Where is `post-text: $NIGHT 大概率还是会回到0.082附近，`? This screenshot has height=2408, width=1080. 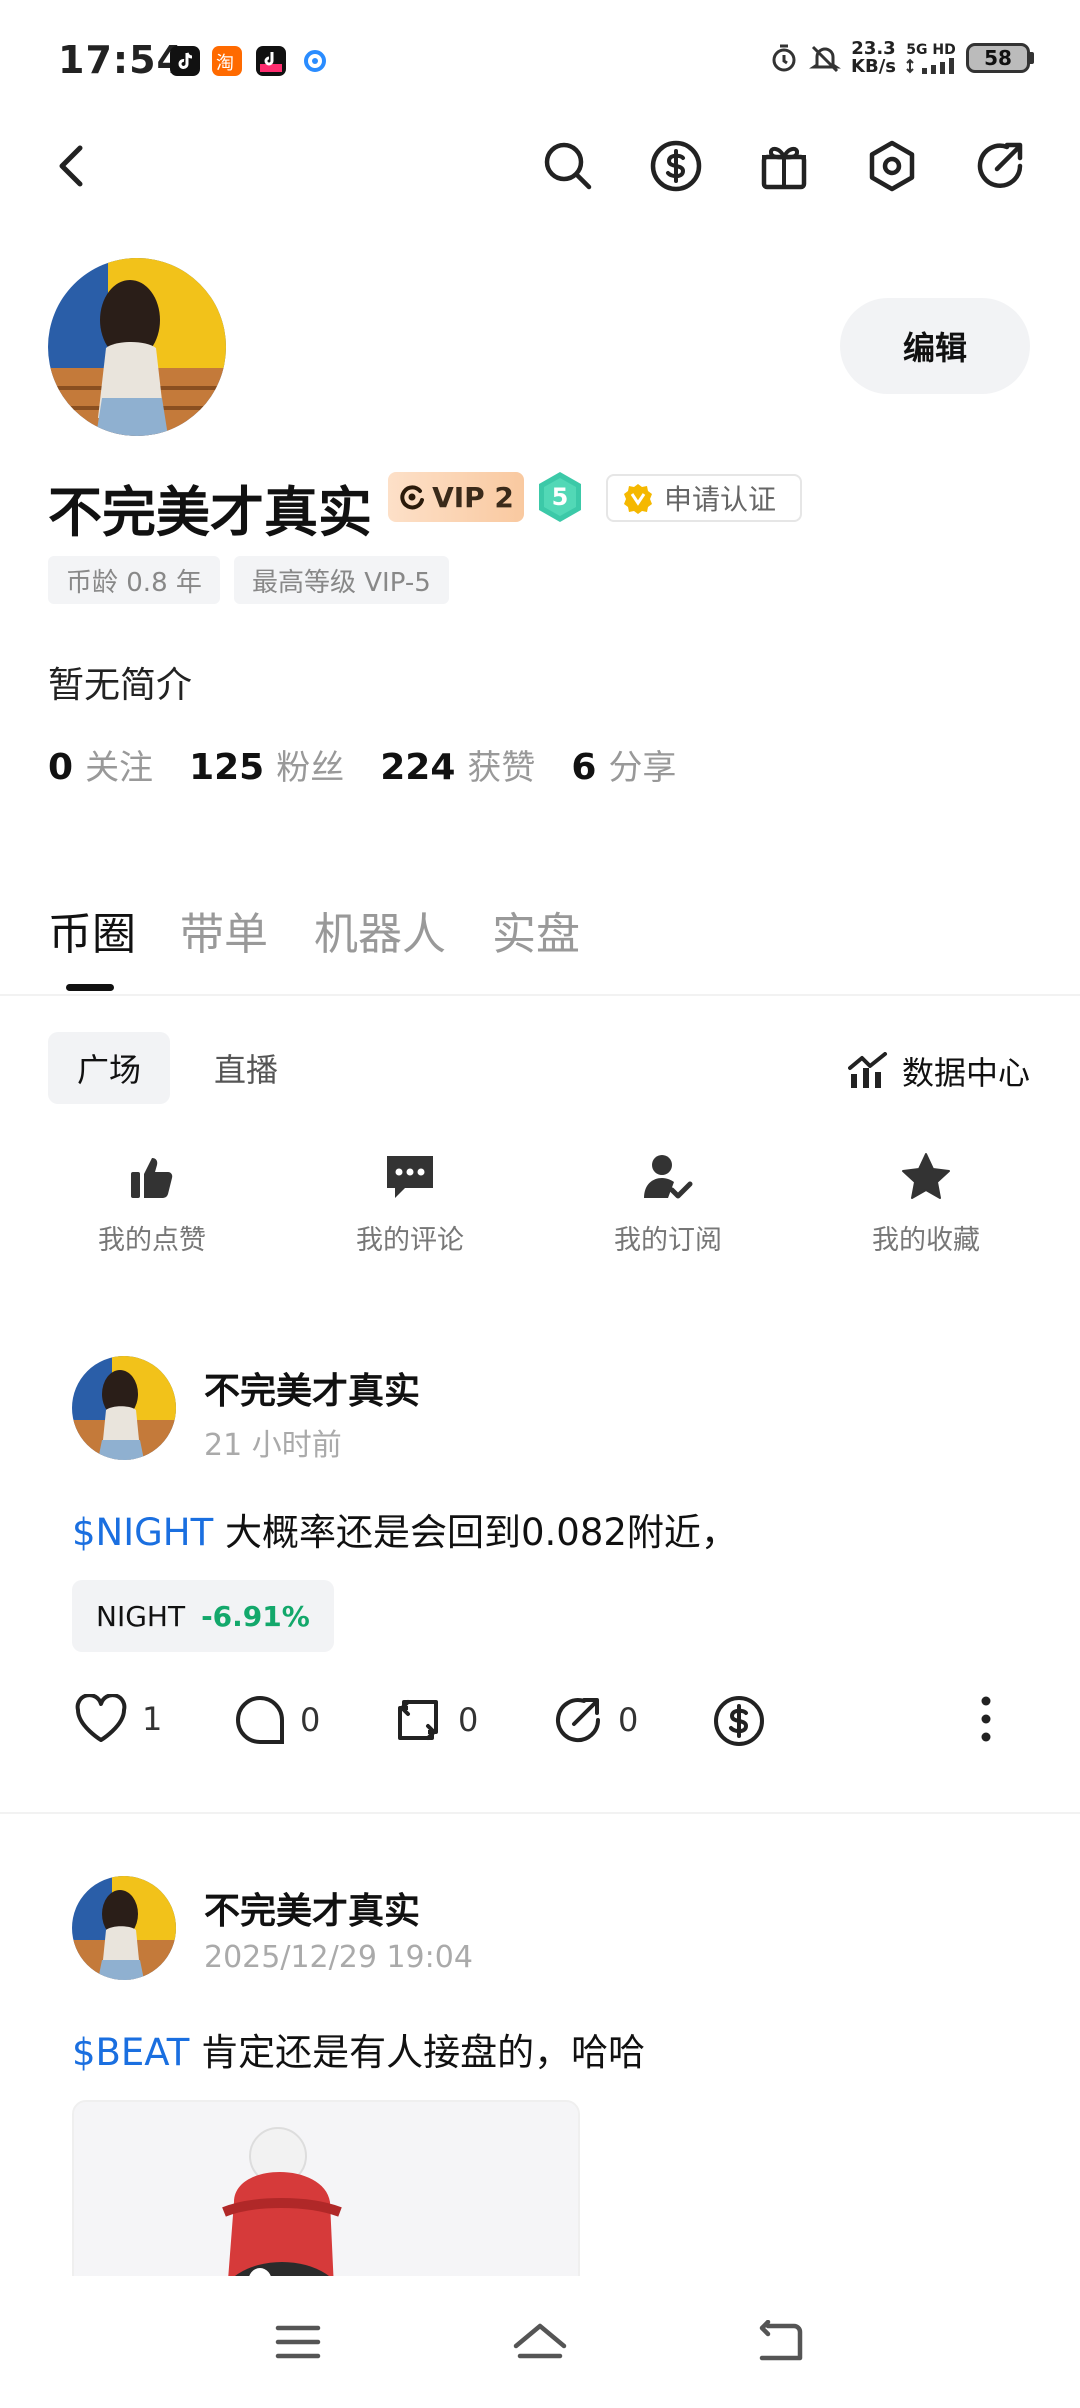
post-text: $NIGHT 大概率还是会回到0.082附近， is located at coordinates (405, 1529).